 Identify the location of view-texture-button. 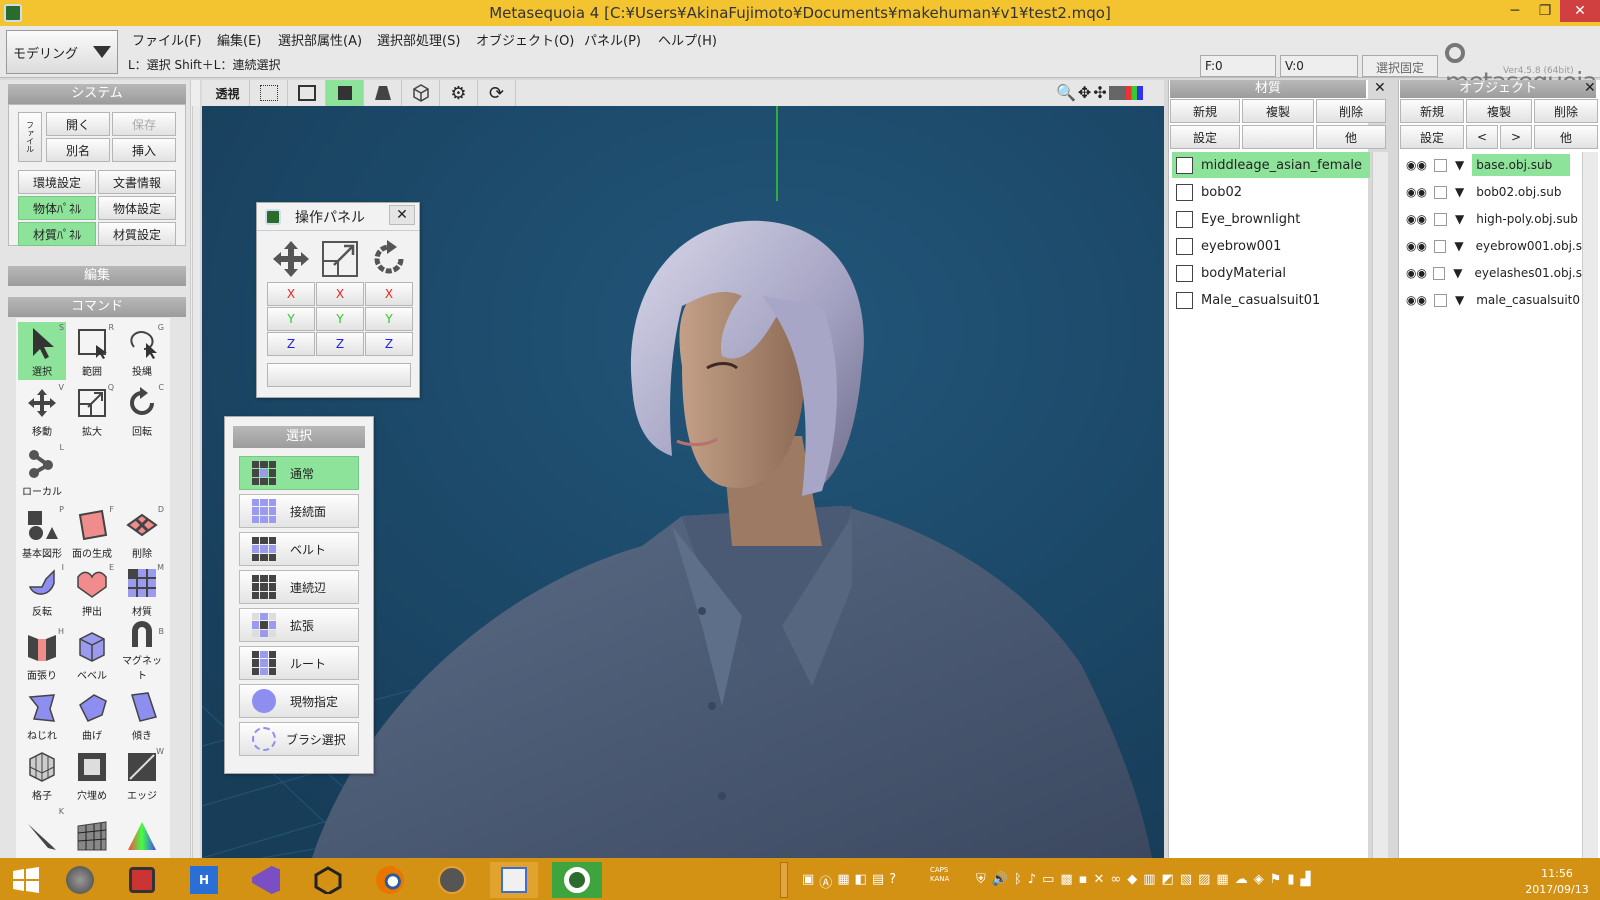
(383, 93).